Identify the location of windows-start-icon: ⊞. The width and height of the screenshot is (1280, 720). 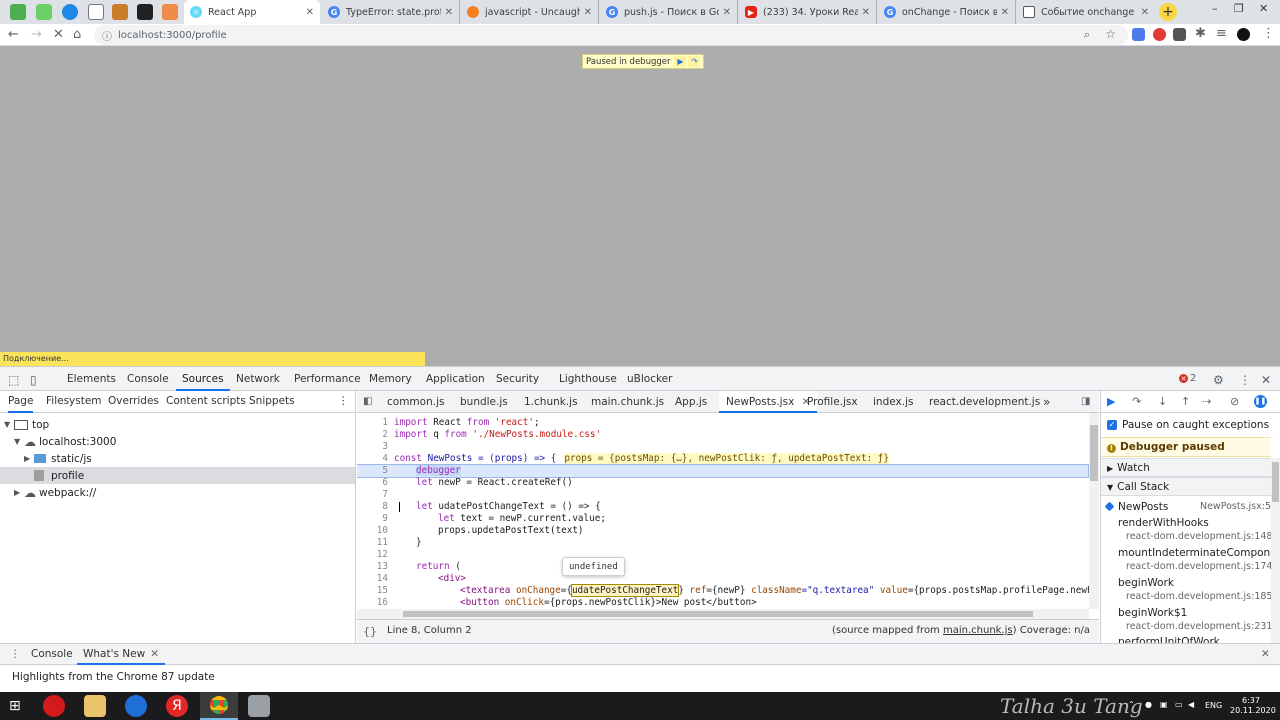
(17, 706).